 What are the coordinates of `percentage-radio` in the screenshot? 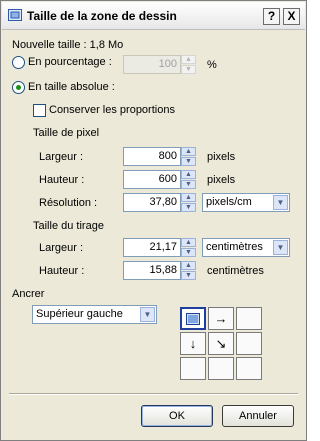 It's located at (18, 62).